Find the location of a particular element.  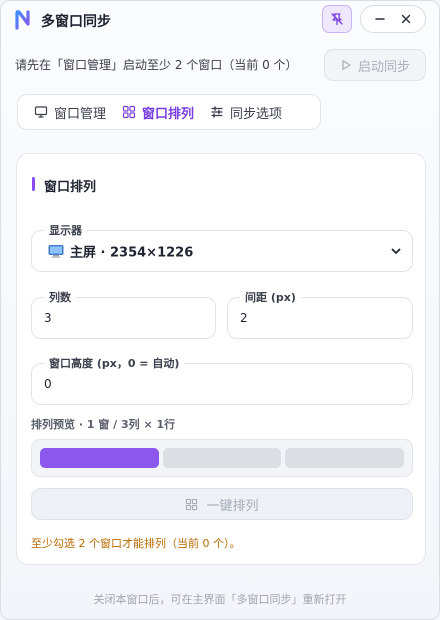

height-label: 窗口高度 (px，0 = 自动) is located at coordinates (114, 363).